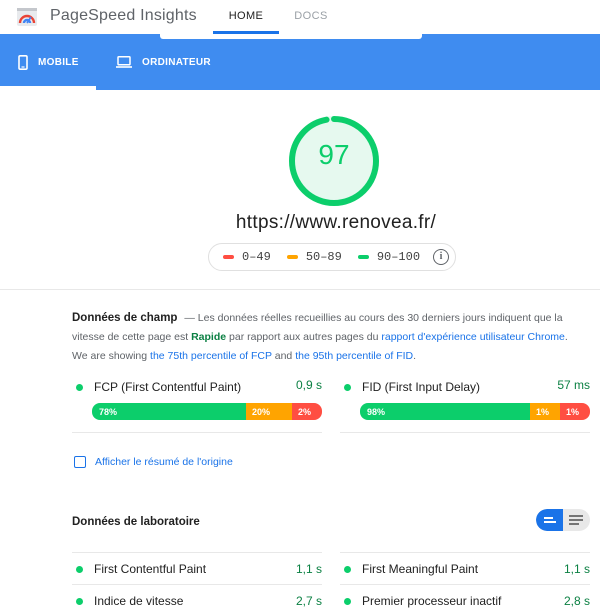 The width and height of the screenshot is (600, 615). What do you see at coordinates (189, 318) in the screenshot?
I see `field-data-dash: —` at bounding box center [189, 318].